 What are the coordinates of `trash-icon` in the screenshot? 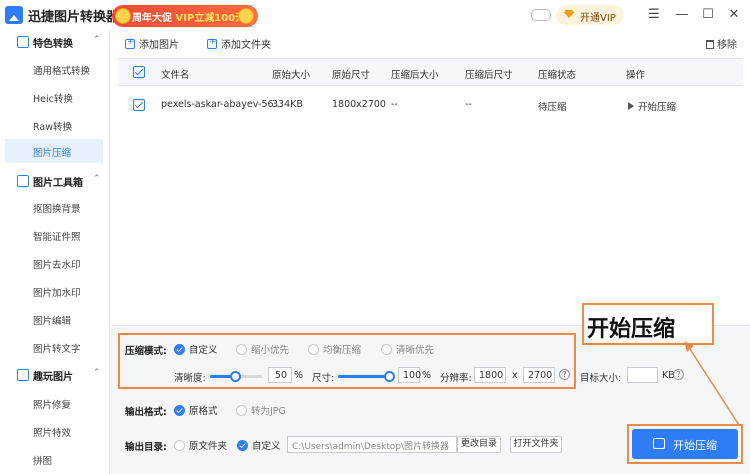 It's located at (710, 44).